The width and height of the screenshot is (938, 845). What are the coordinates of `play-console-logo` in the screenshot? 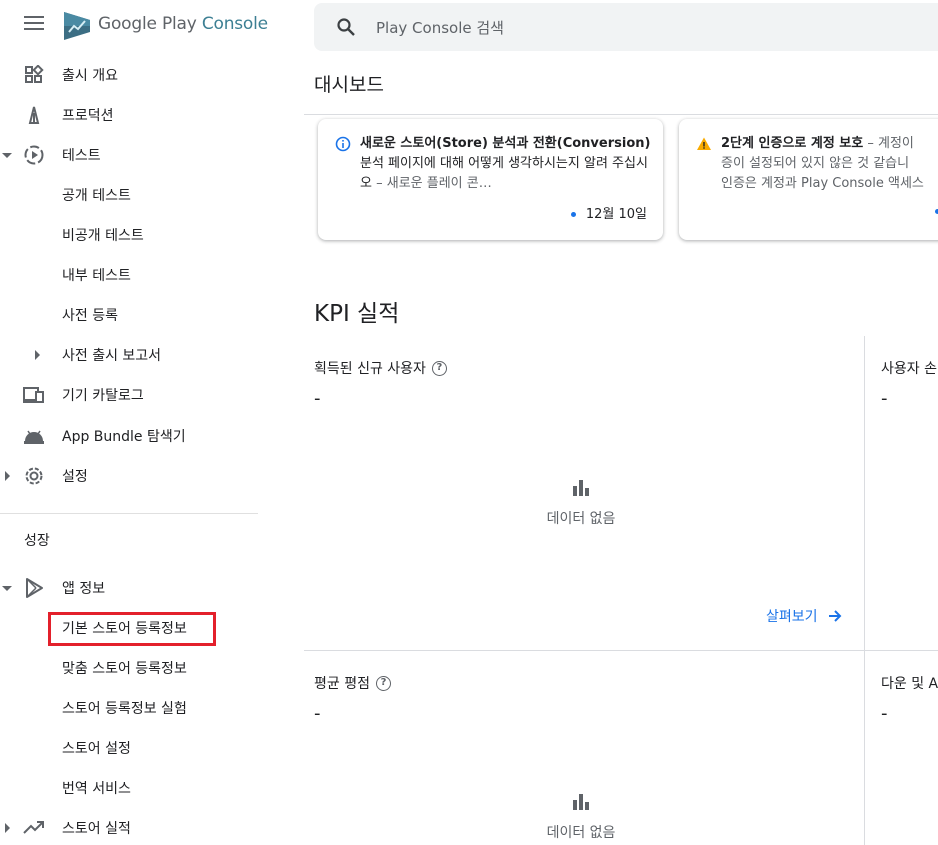 It's located at (77, 26).